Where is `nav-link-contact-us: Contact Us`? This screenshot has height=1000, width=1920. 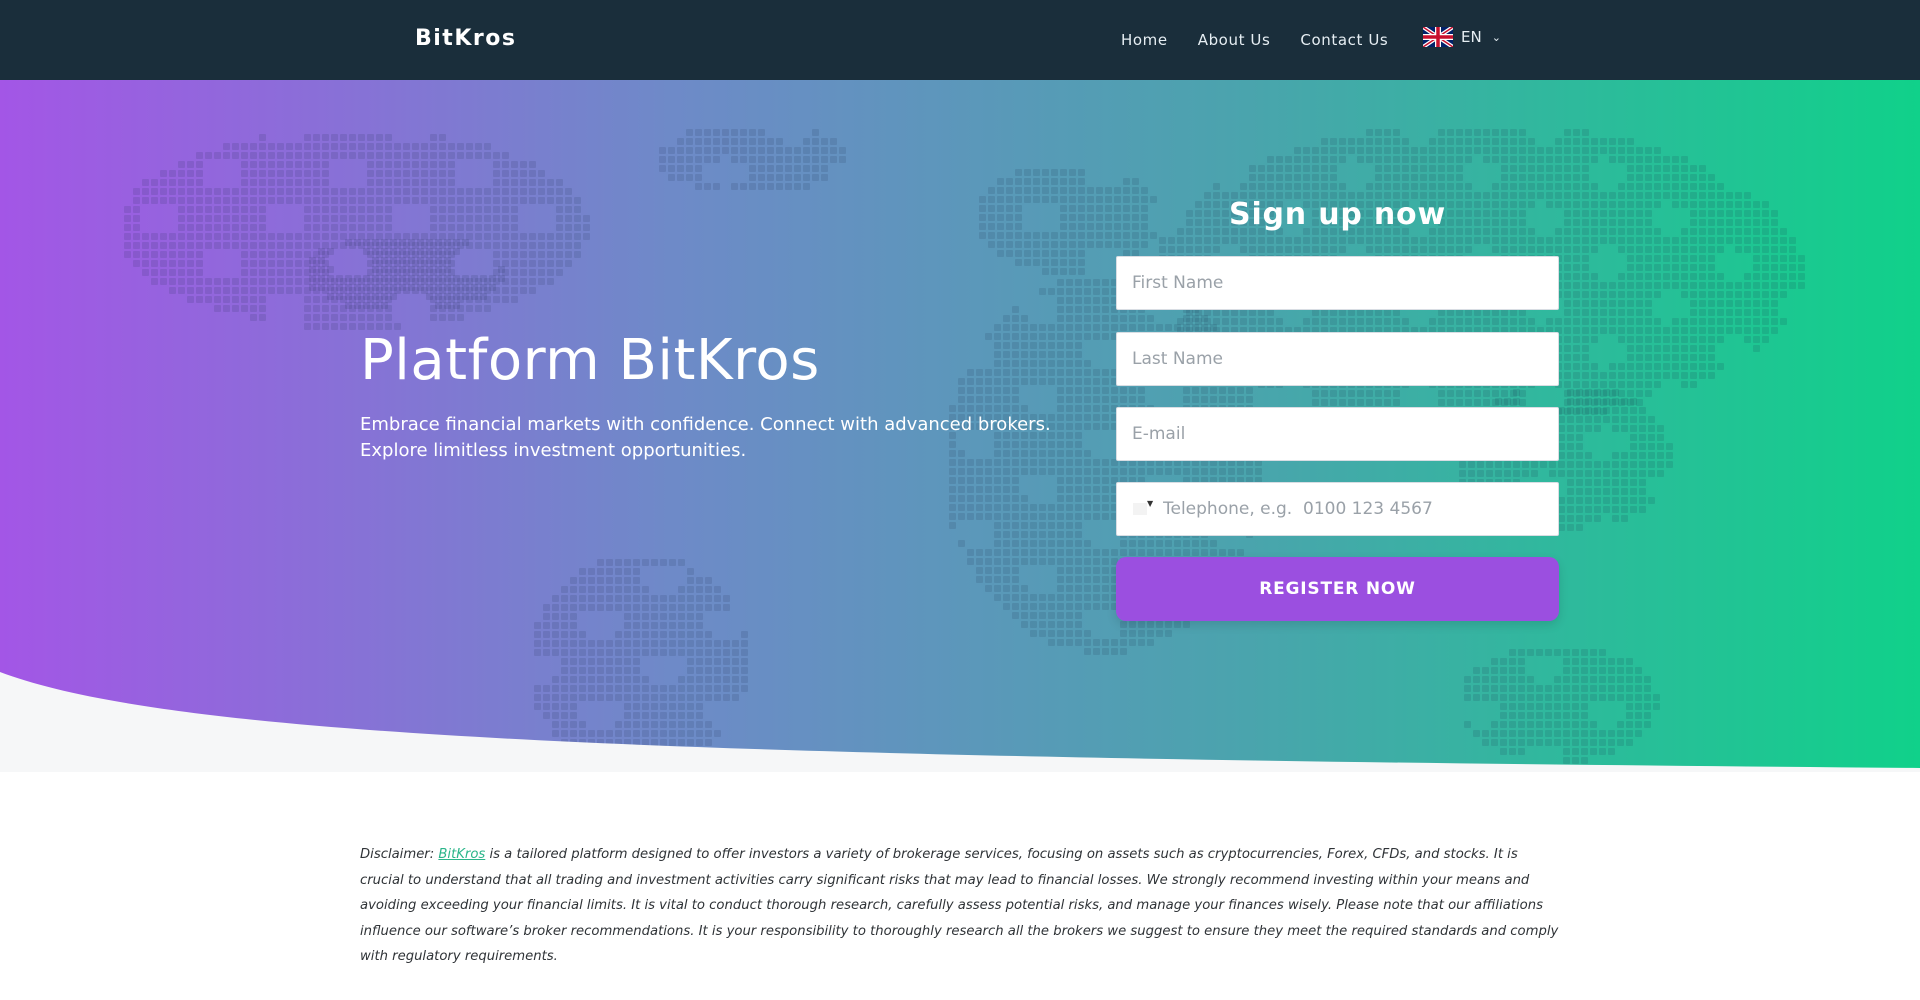 nav-link-contact-us: Contact Us is located at coordinates (1344, 40).